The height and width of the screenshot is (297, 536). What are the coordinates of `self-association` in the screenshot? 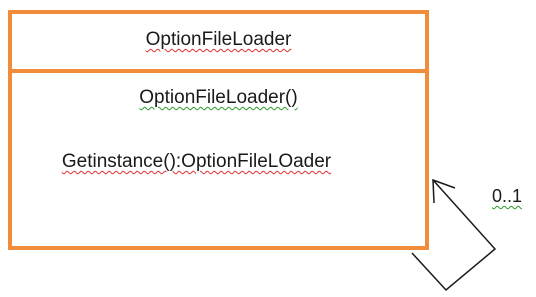 It's located at (454, 235).